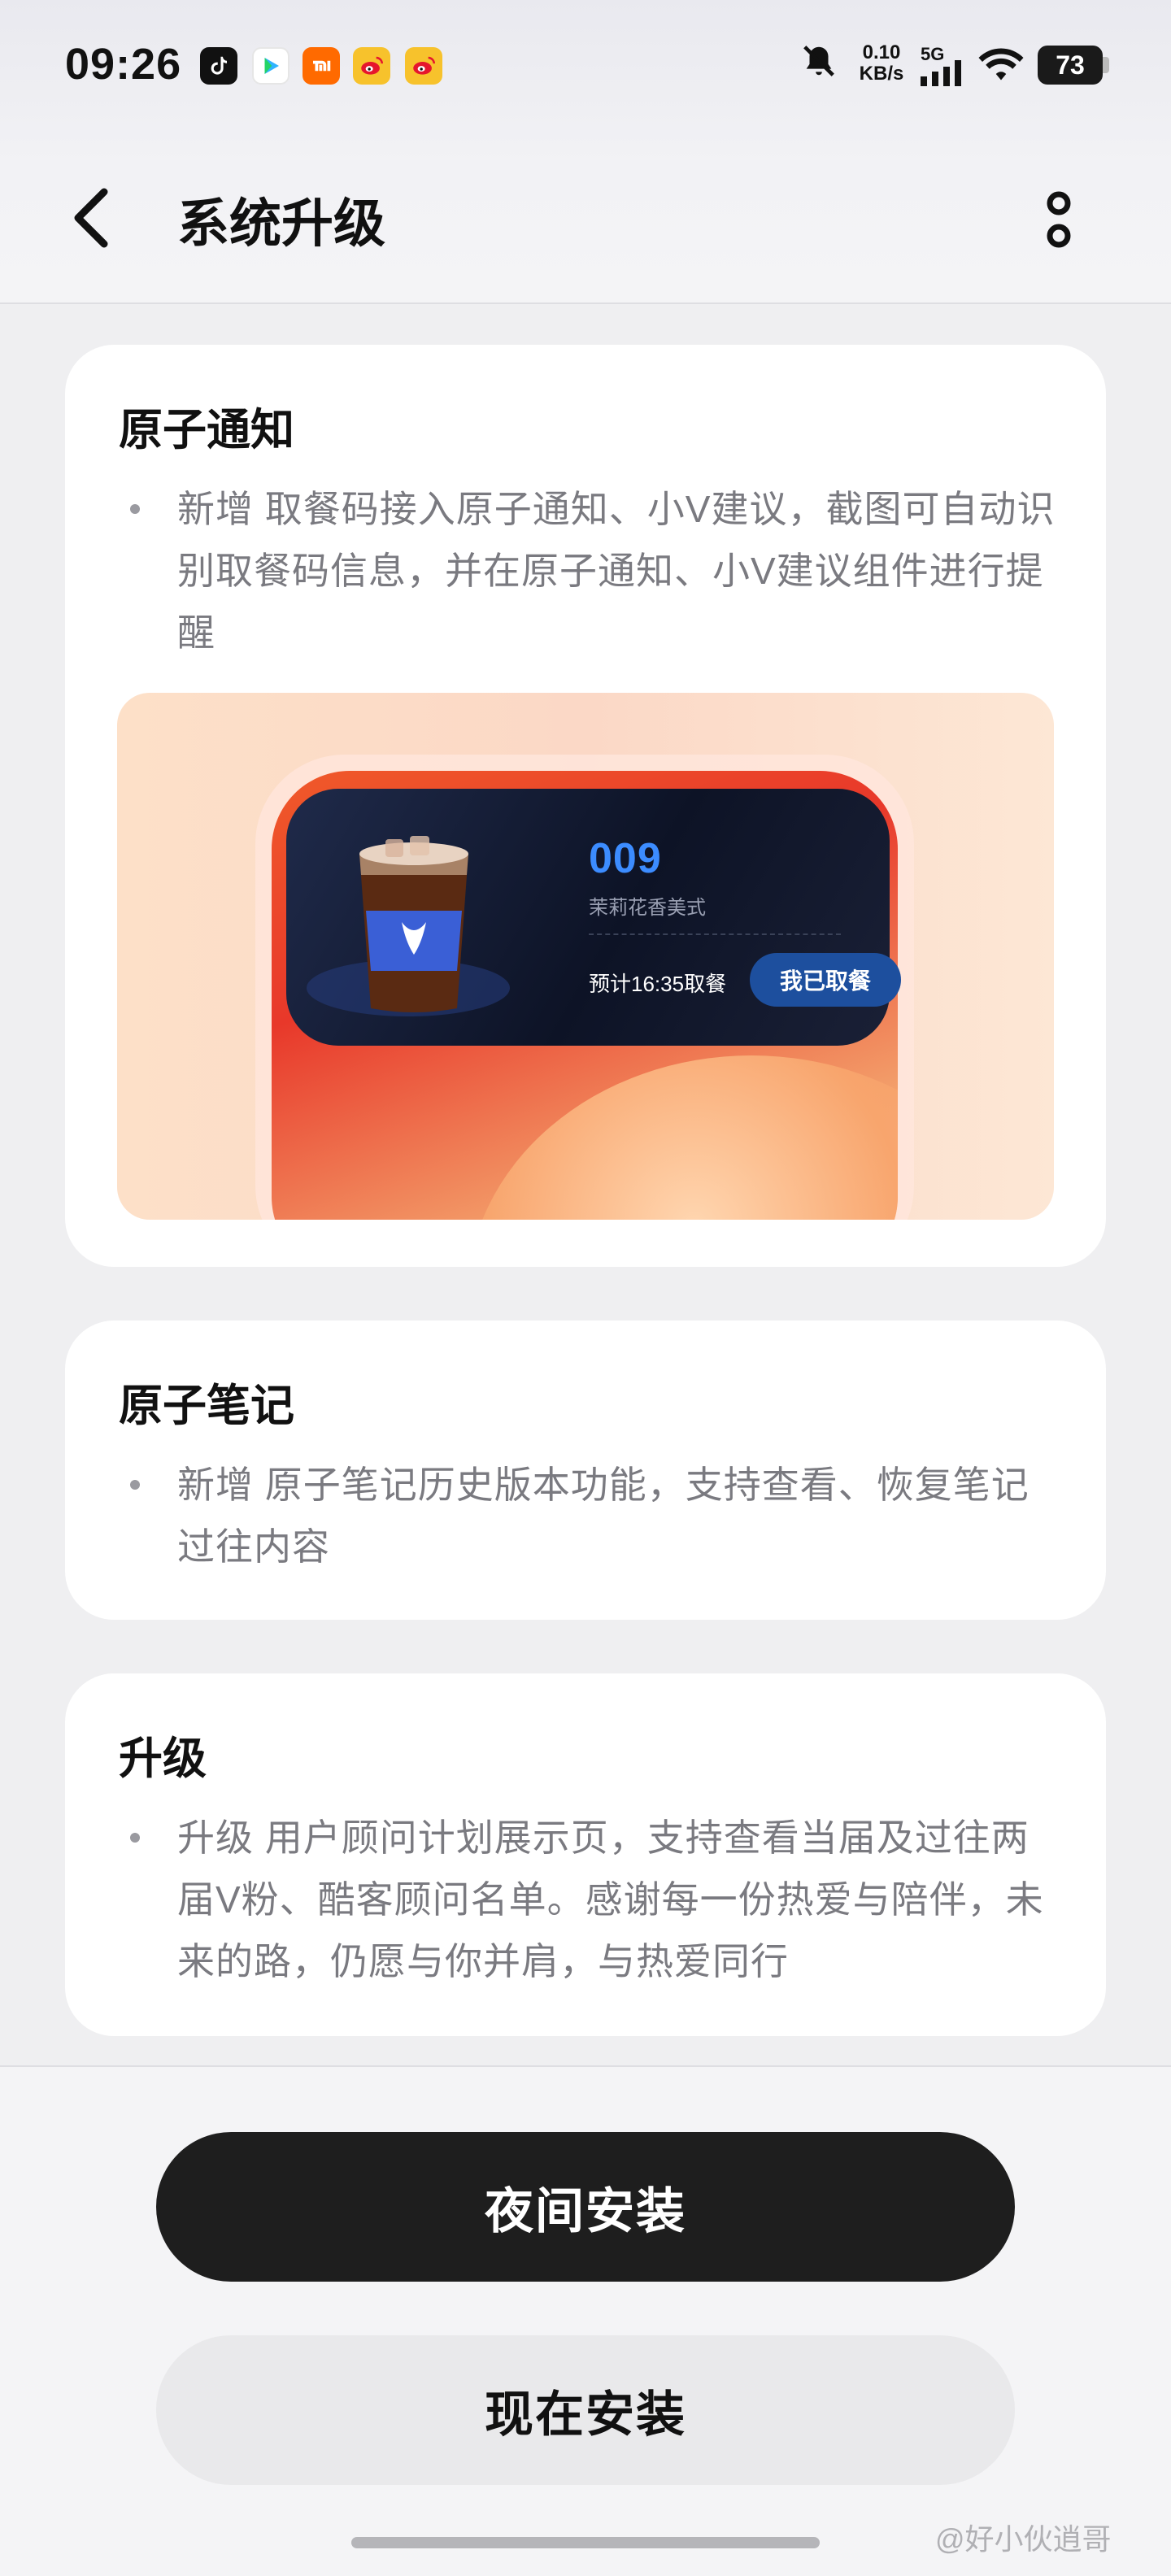  Describe the element at coordinates (1001, 70) in the screenshot. I see `wifi-icon` at that location.